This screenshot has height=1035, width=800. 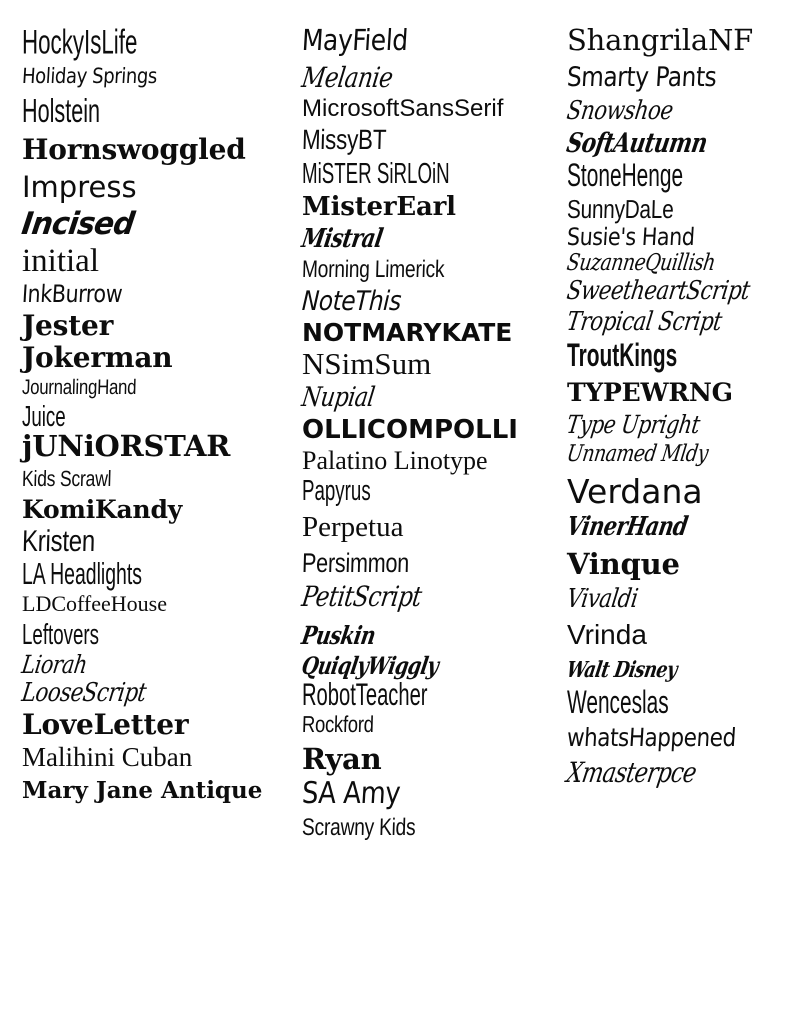 What do you see at coordinates (79, 387) in the screenshot?
I see `font-sample-item: JournalingHand` at bounding box center [79, 387].